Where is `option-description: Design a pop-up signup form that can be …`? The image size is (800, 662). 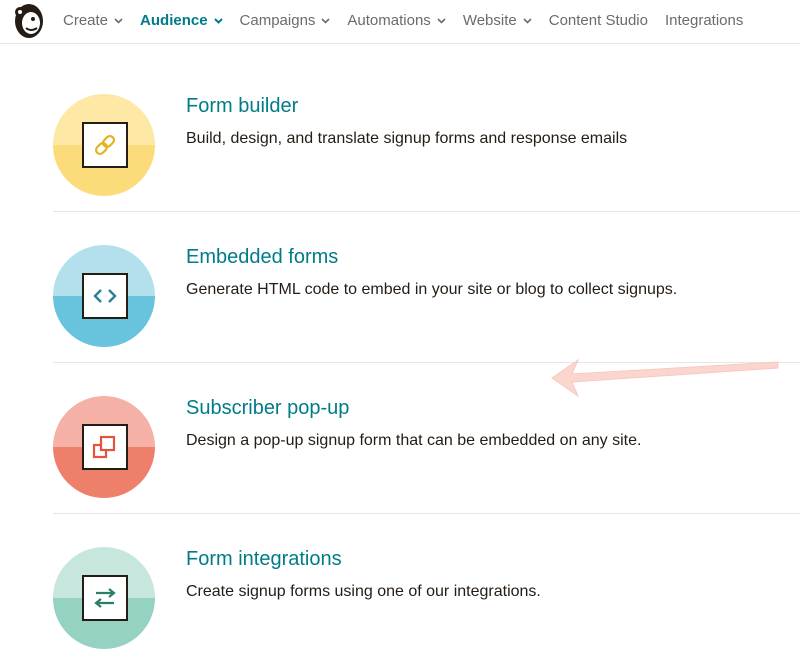 option-description: Design a pop-up signup form that can be … is located at coordinates (414, 440).